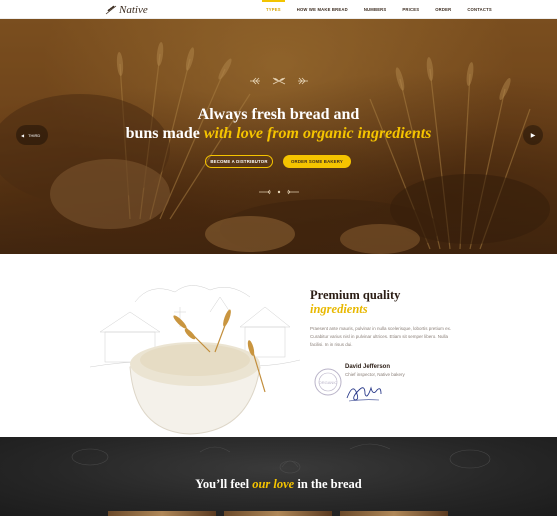 This screenshot has width=557, height=516. I want to click on hero-title-line1: Always fresh bread and, so click(278, 114).